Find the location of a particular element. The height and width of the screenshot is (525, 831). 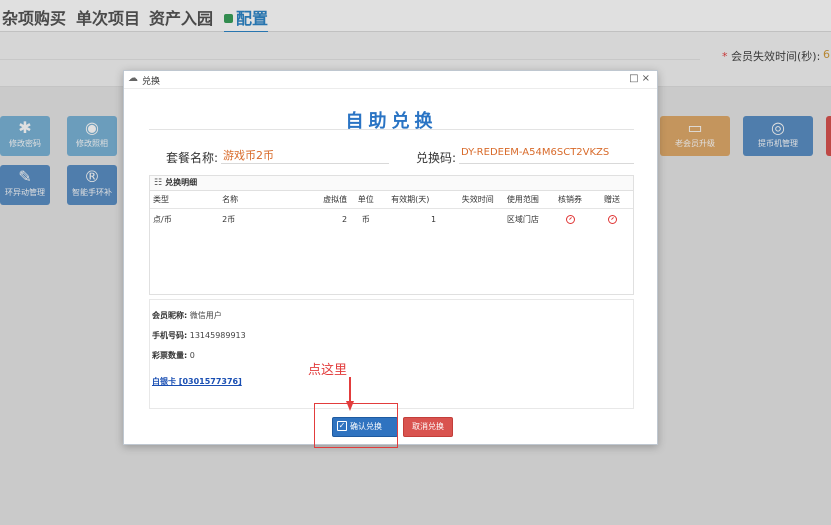

redeem-code-field: DY-REDEEM-A54M6SCT2VKZS is located at coordinates (546, 155).